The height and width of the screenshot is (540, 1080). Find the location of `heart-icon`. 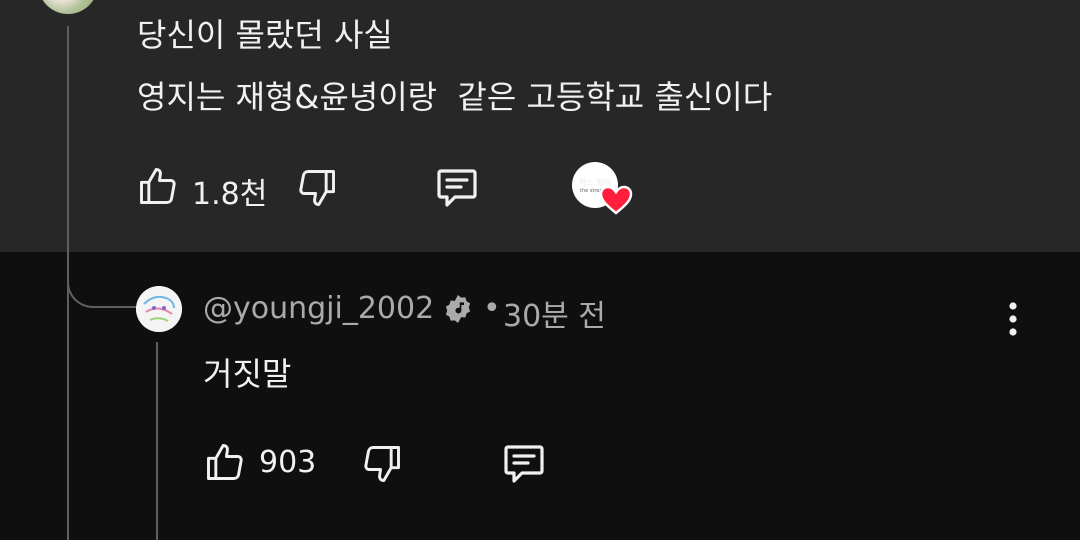

heart-icon is located at coordinates (616, 200).